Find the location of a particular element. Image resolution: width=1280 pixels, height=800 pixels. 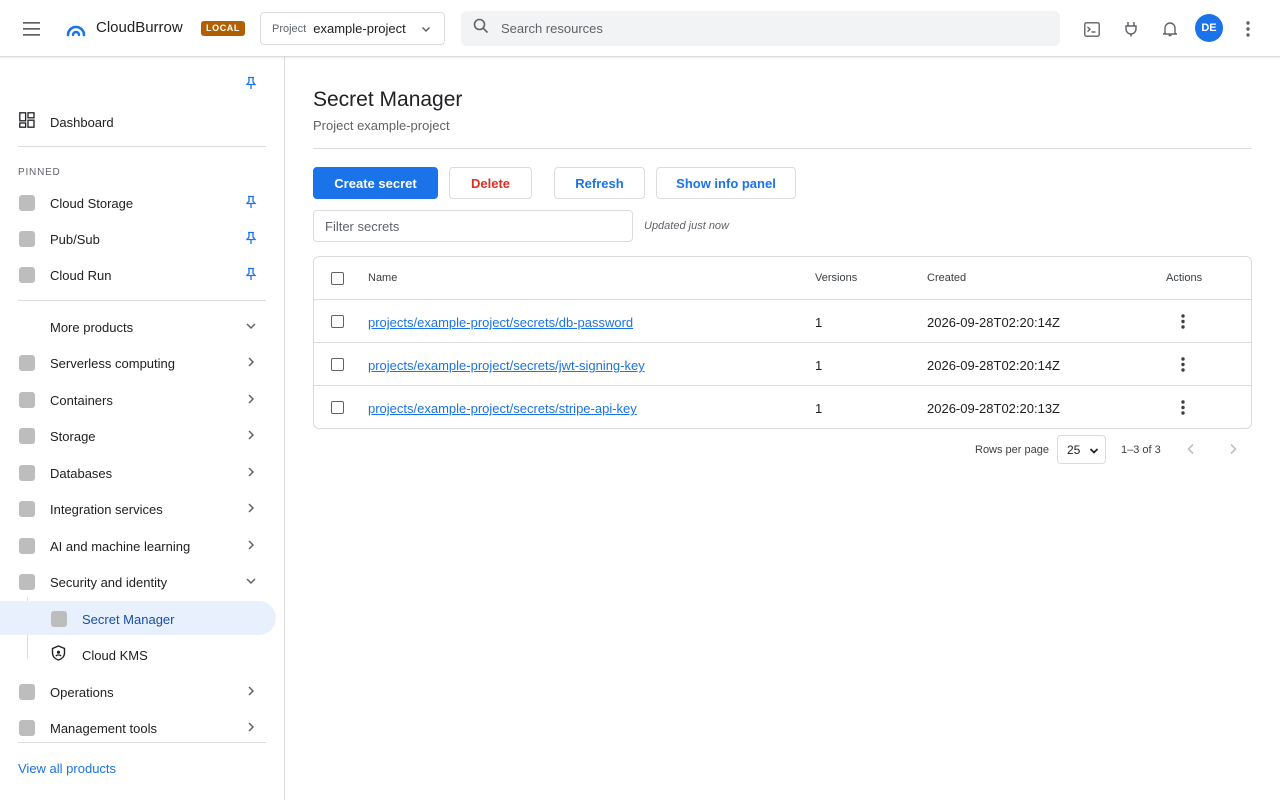

app-title: CloudBurrow is located at coordinates (139, 27).